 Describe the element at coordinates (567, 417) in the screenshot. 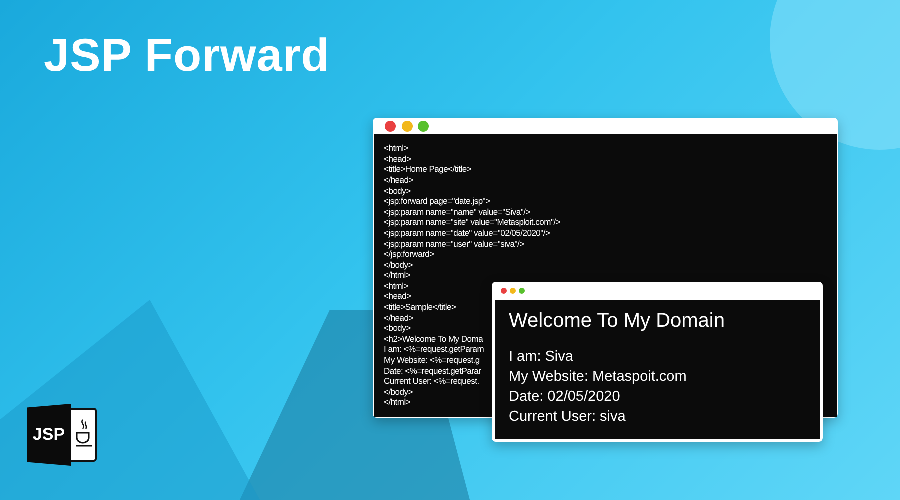

I see `output-line: Current User: siva` at that location.